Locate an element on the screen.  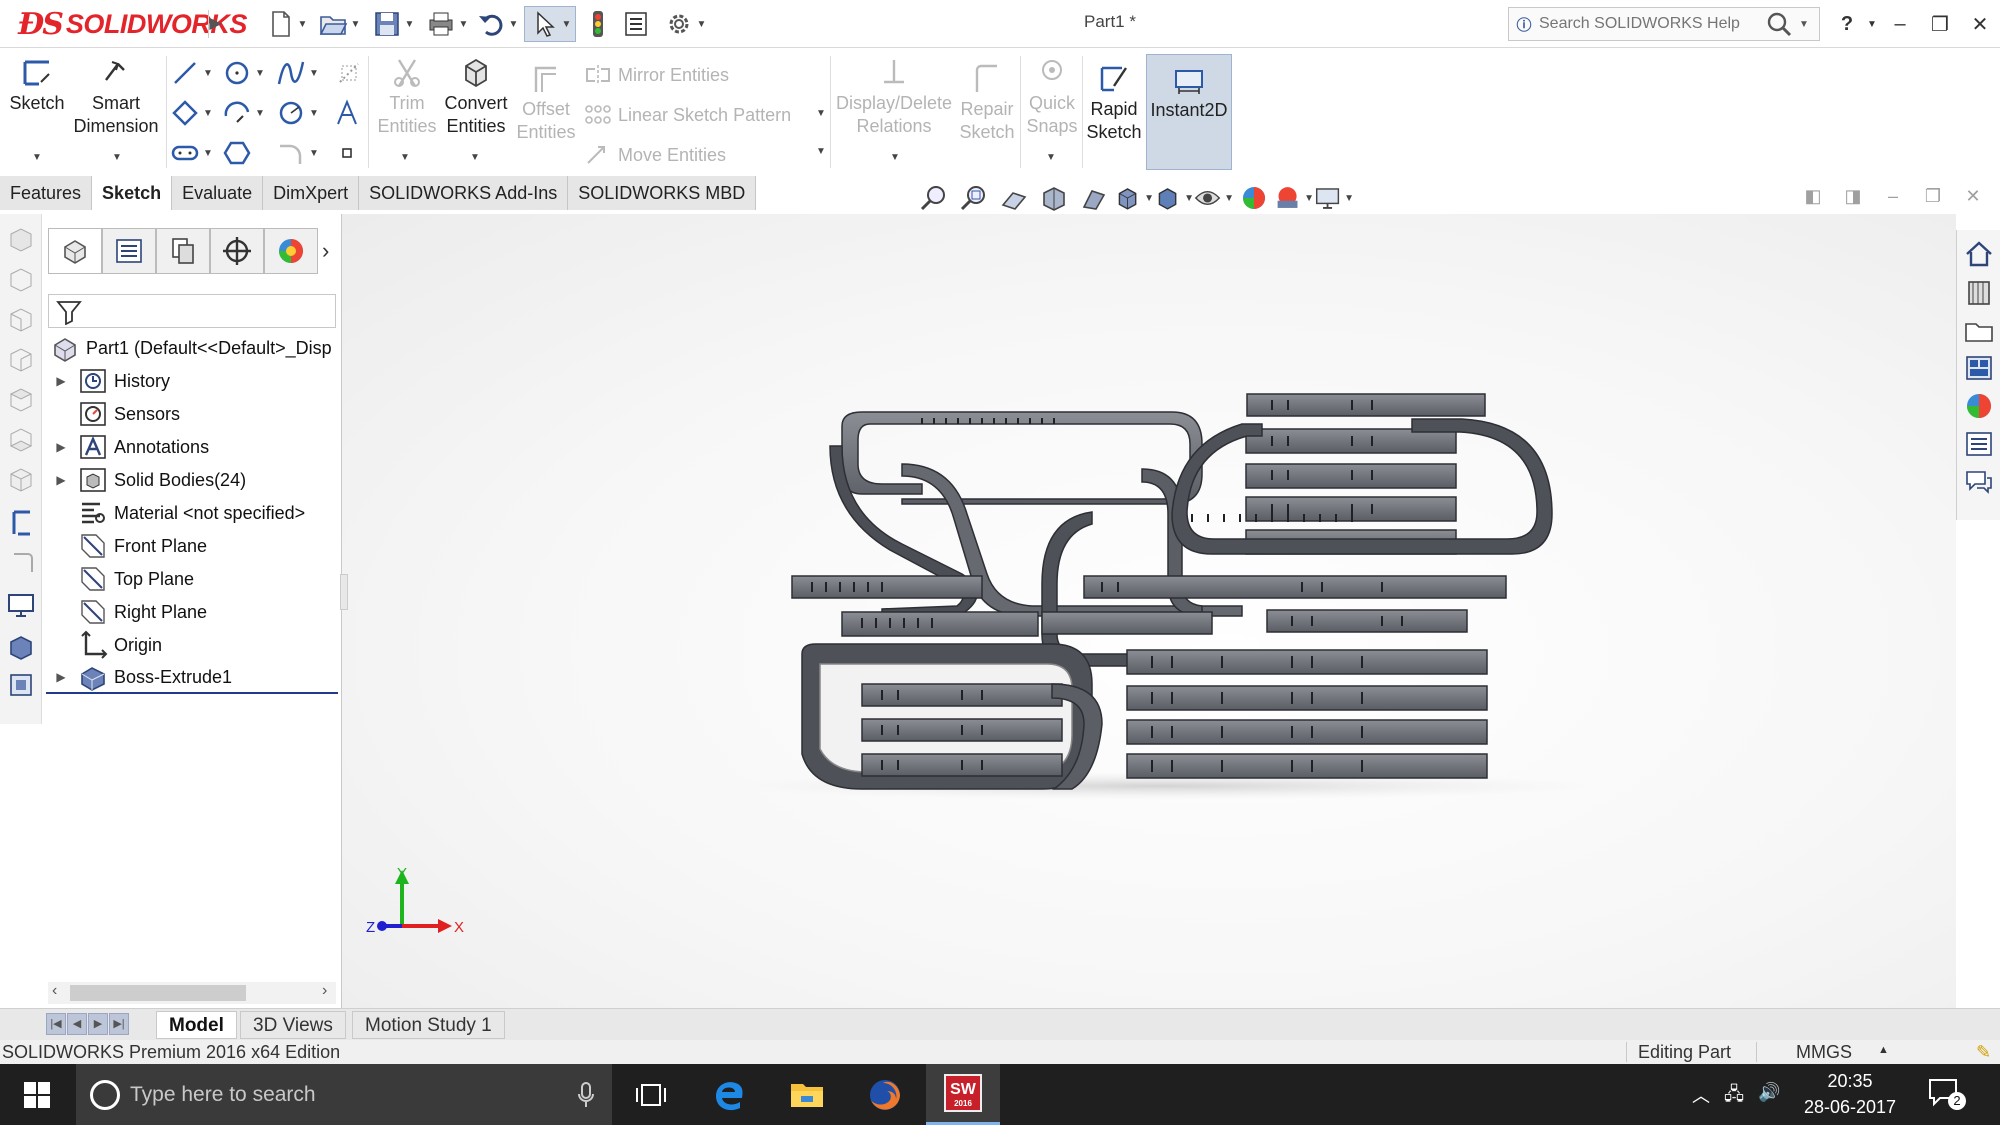
first-tab-icon: |◀ is located at coordinates (56, 1024).